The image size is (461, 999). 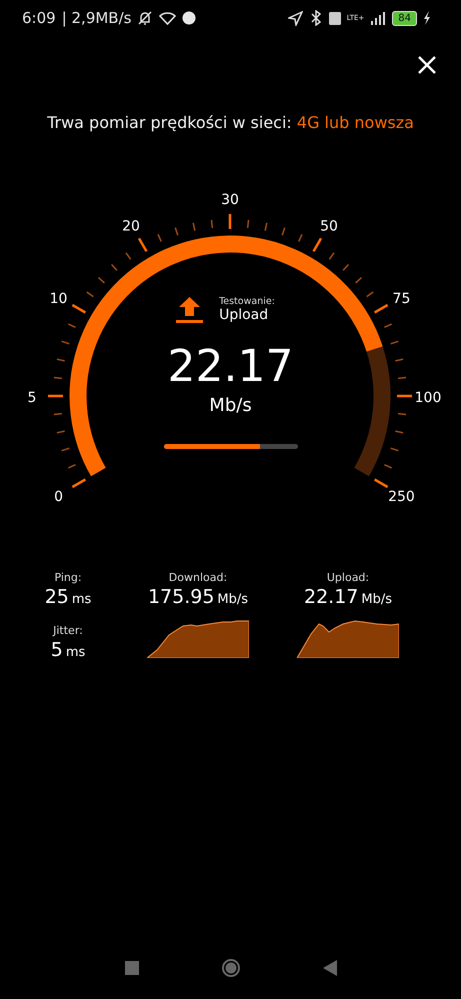 I want to click on upload-label: Upload:, so click(x=348, y=577).